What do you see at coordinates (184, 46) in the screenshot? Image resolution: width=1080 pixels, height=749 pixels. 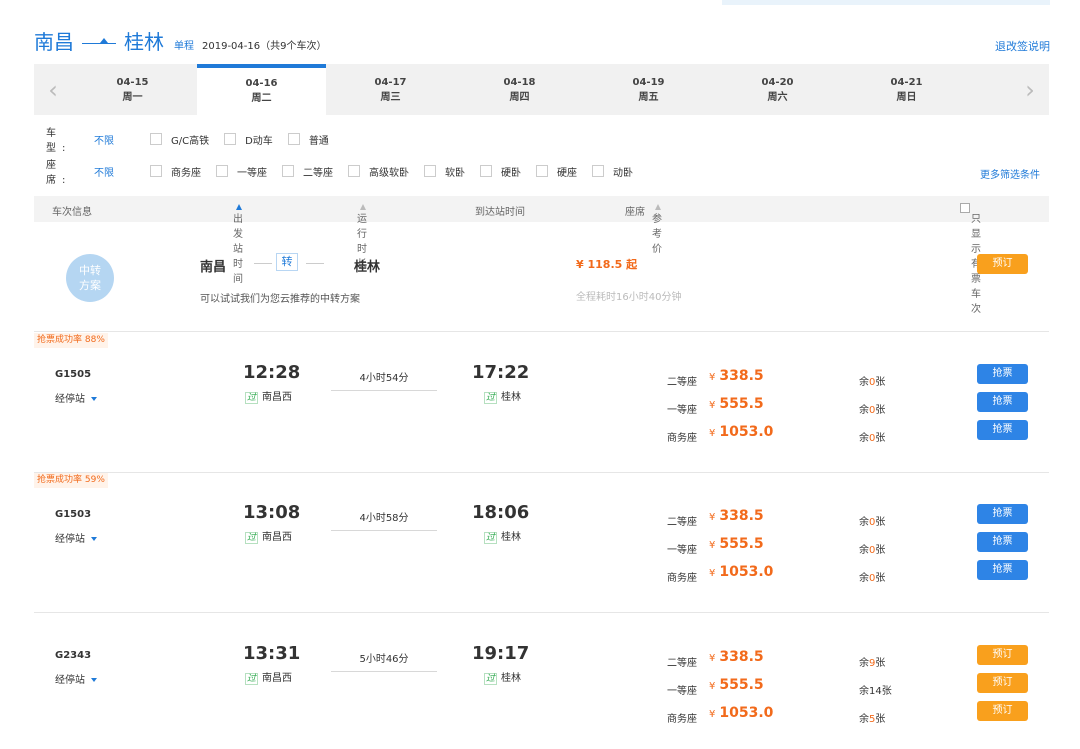 I see `trip-type: 单程` at bounding box center [184, 46].